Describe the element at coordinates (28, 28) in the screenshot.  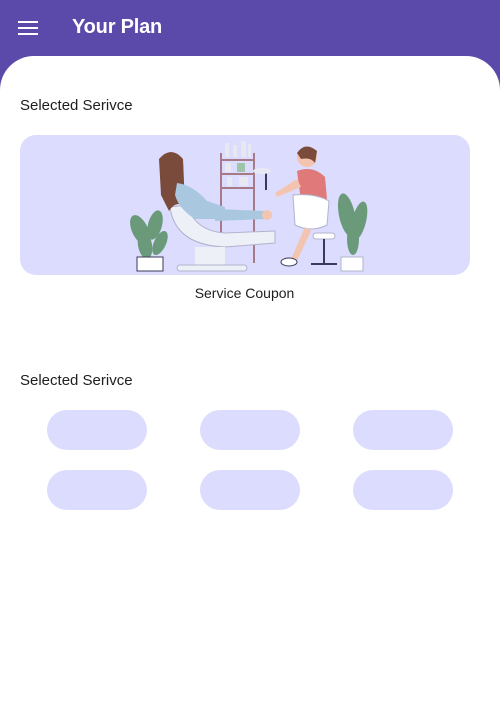
I see `menu-icon` at that location.